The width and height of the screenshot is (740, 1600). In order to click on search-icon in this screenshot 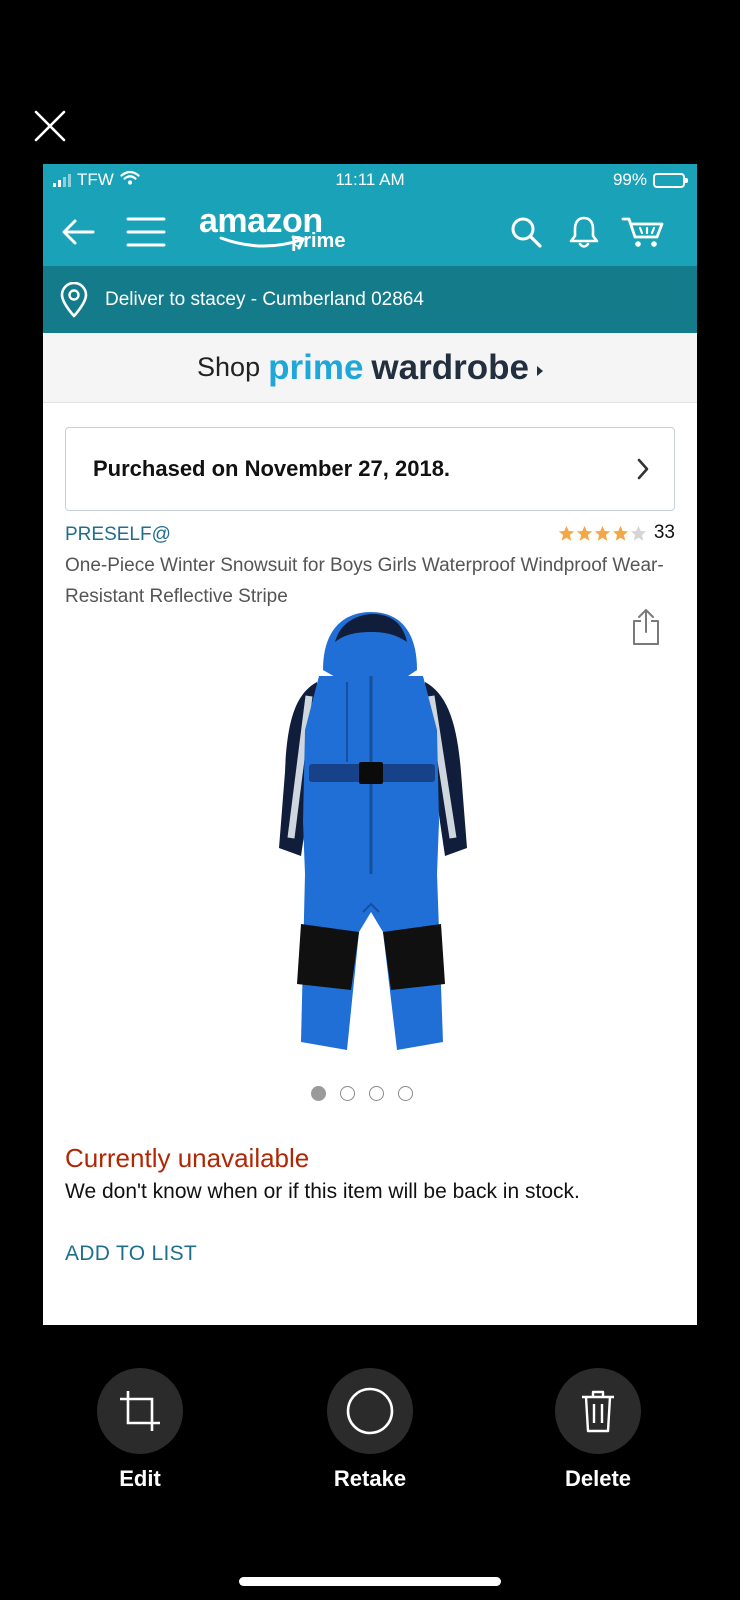, I will do `click(526, 232)`.